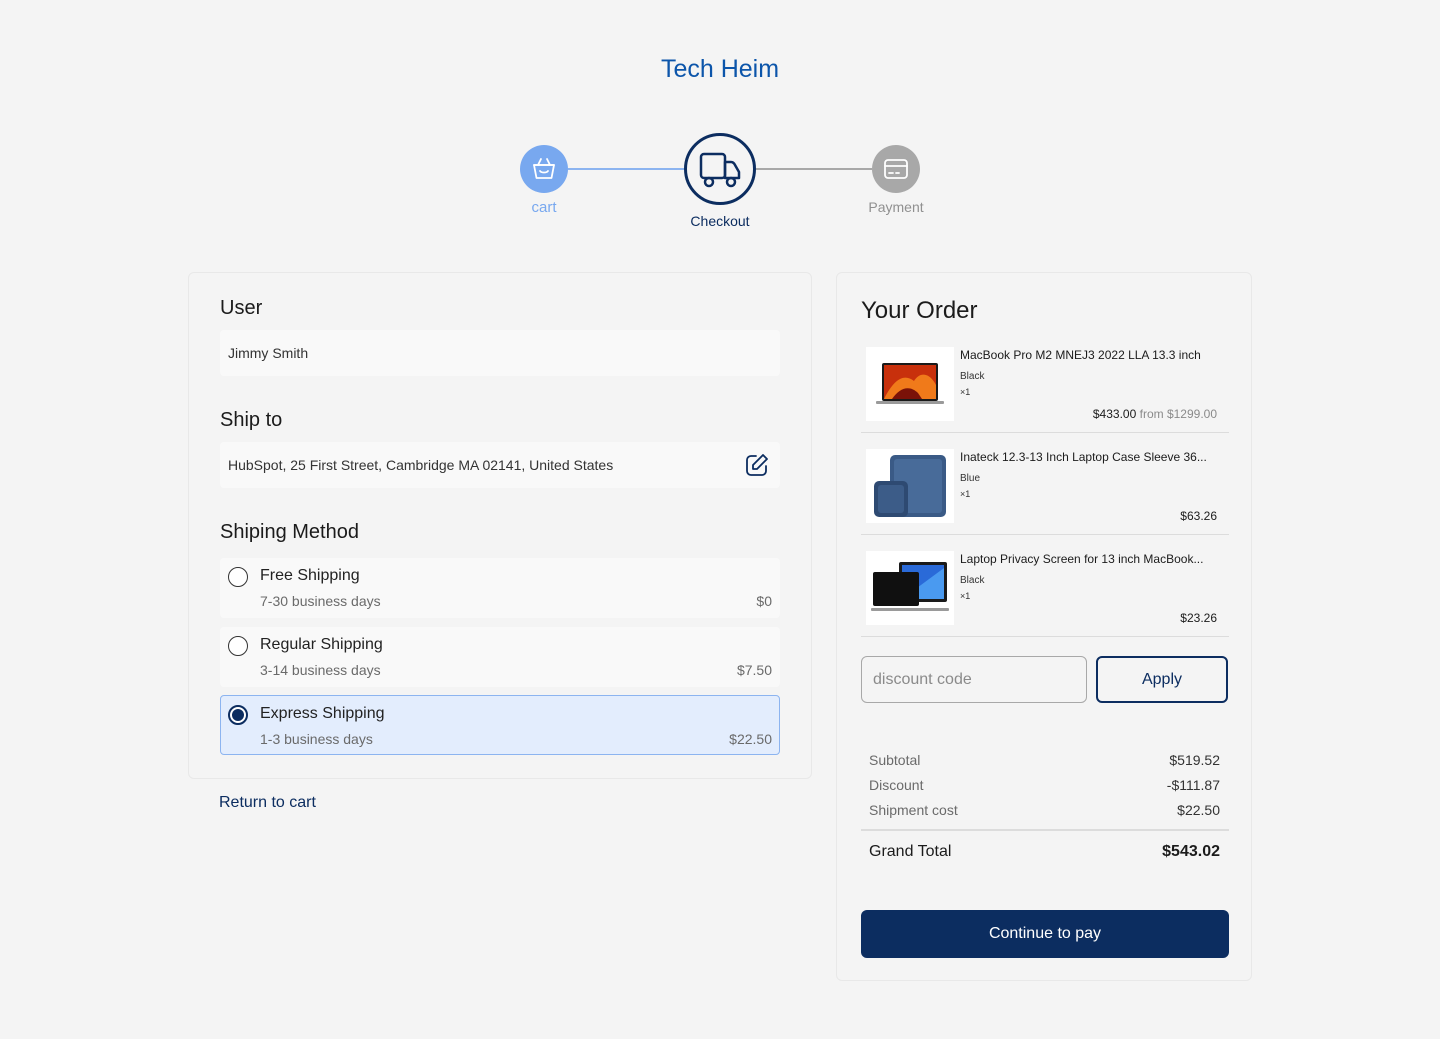  I want to click on apply-button: Apply, so click(1162, 679).